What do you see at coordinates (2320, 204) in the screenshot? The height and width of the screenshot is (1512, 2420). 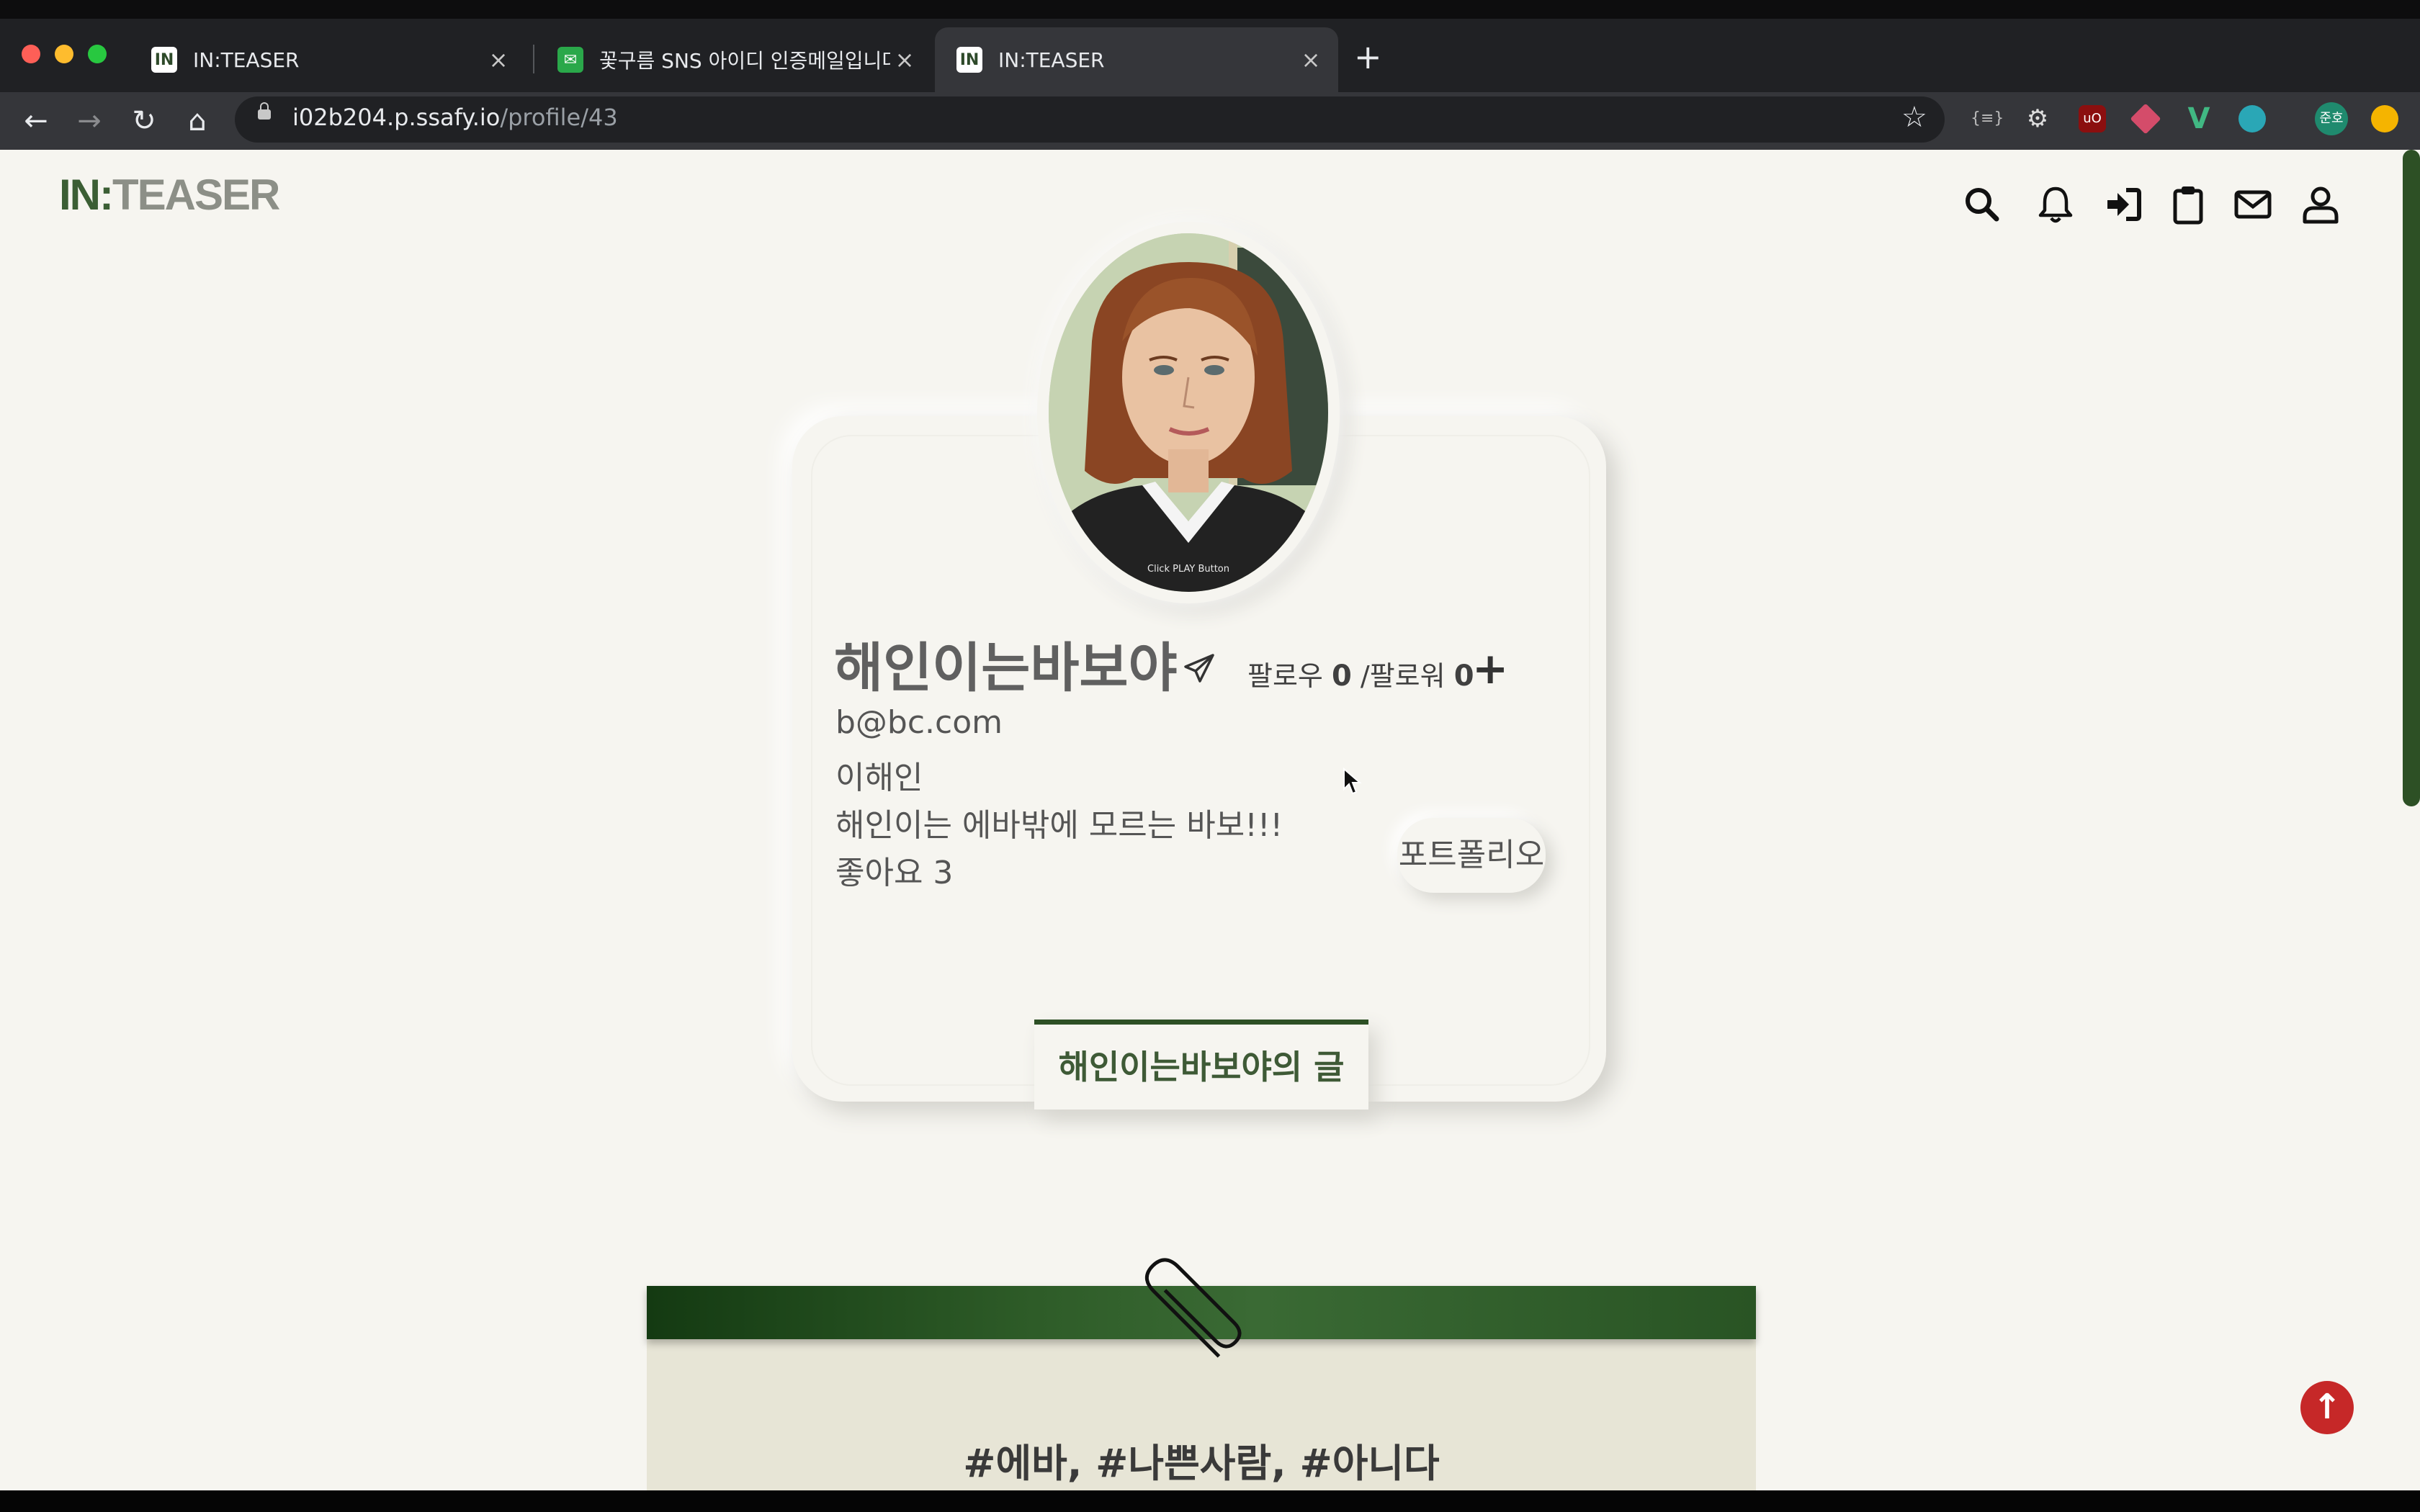 I see `user-icon` at bounding box center [2320, 204].